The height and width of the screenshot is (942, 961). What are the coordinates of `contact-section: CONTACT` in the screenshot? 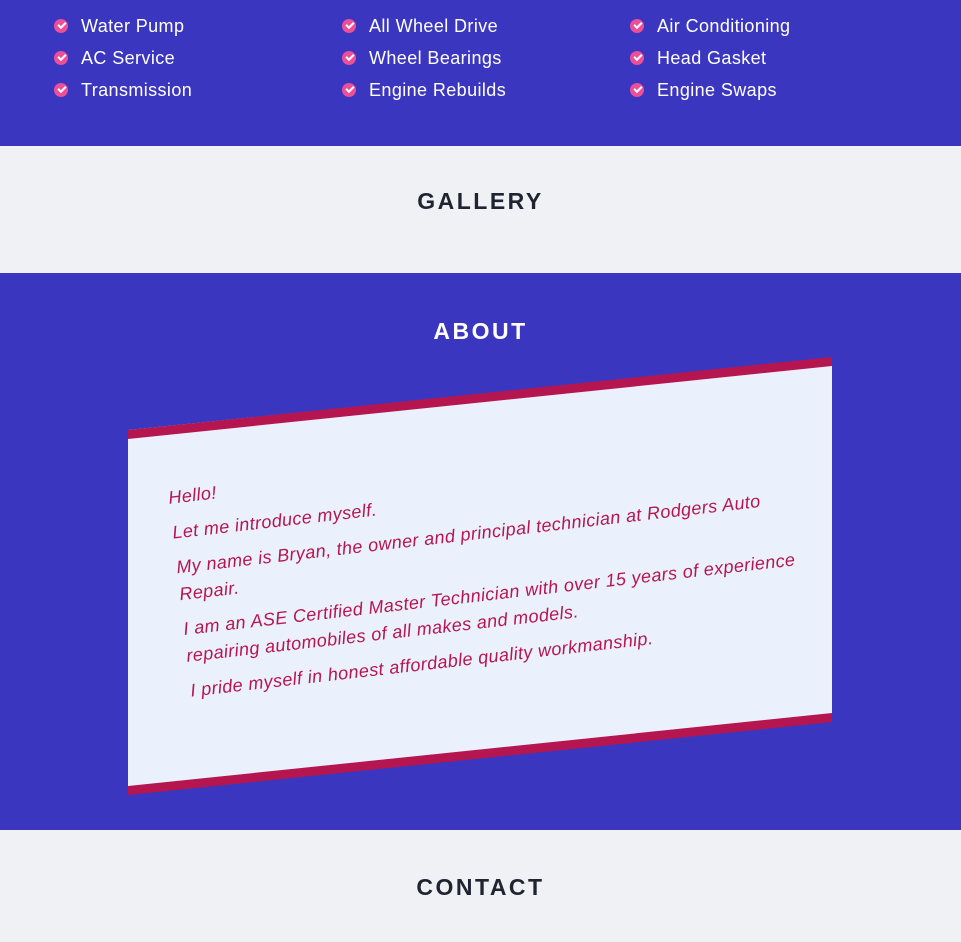 It's located at (480, 886).